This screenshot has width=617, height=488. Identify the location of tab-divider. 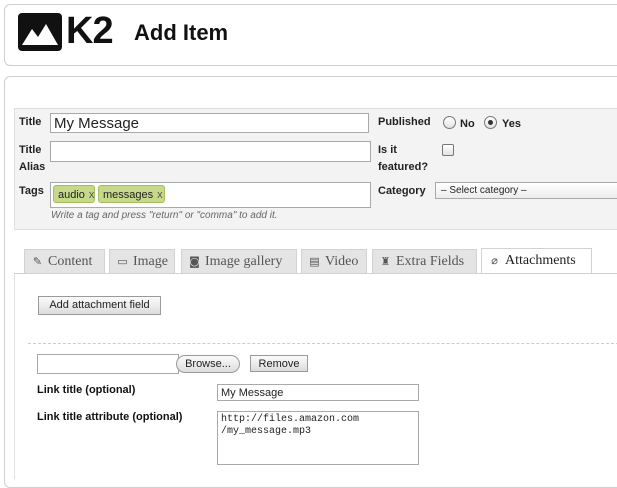
(315, 273).